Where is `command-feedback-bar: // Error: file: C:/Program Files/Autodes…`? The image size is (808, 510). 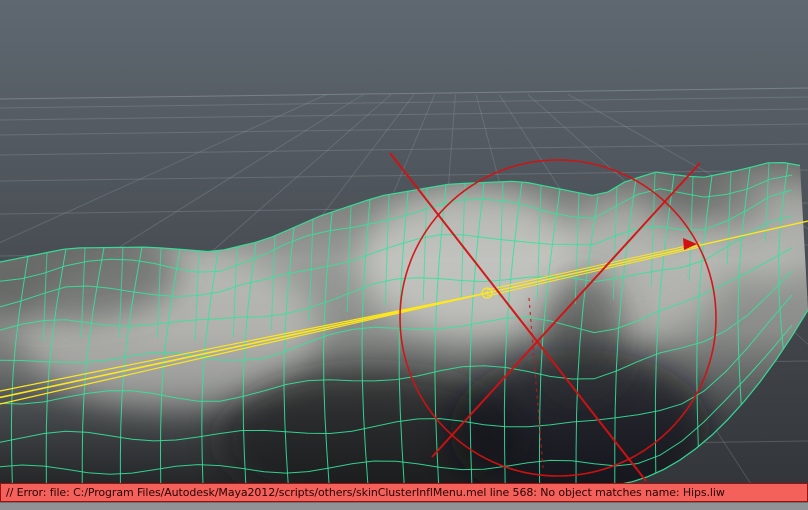 command-feedback-bar: // Error: file: C:/Program Files/Autodes… is located at coordinates (404, 492).